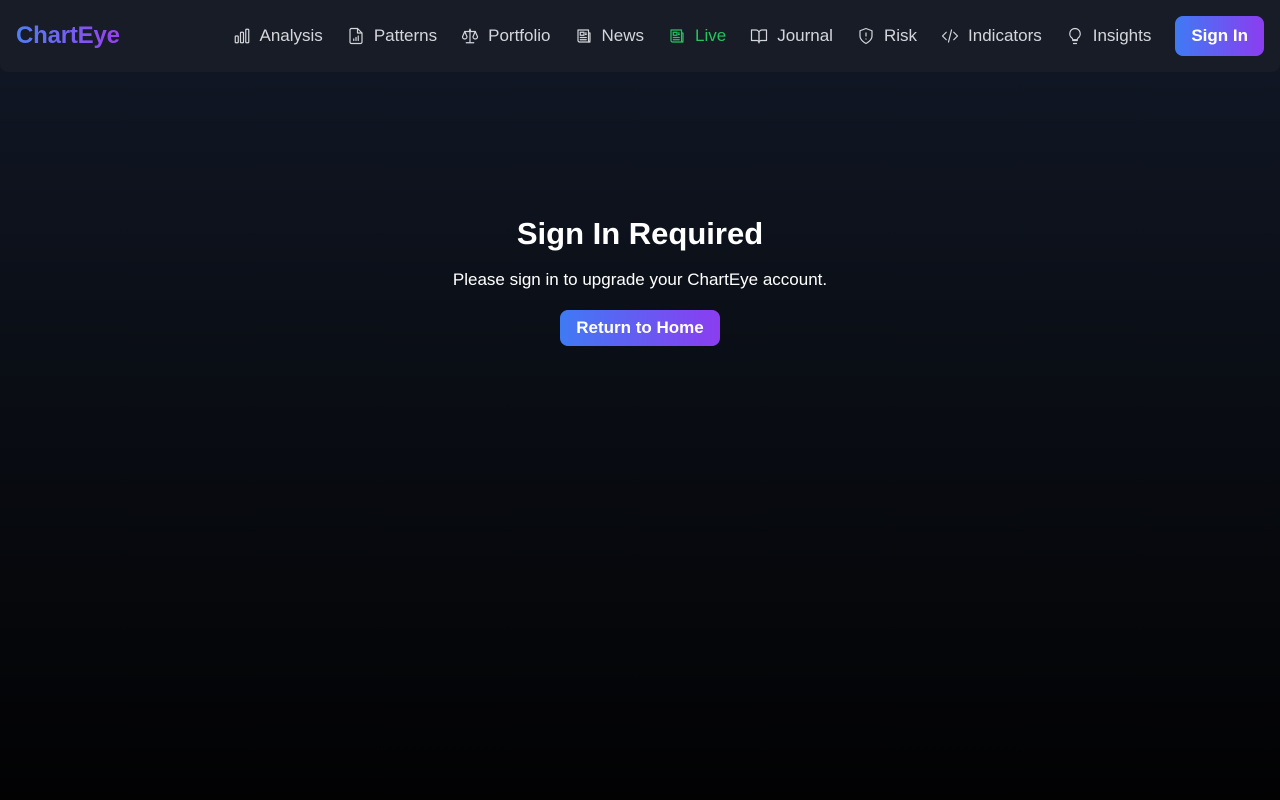 The image size is (1280, 800). What do you see at coordinates (405, 35) in the screenshot?
I see `nav-item-label: Patterns` at bounding box center [405, 35].